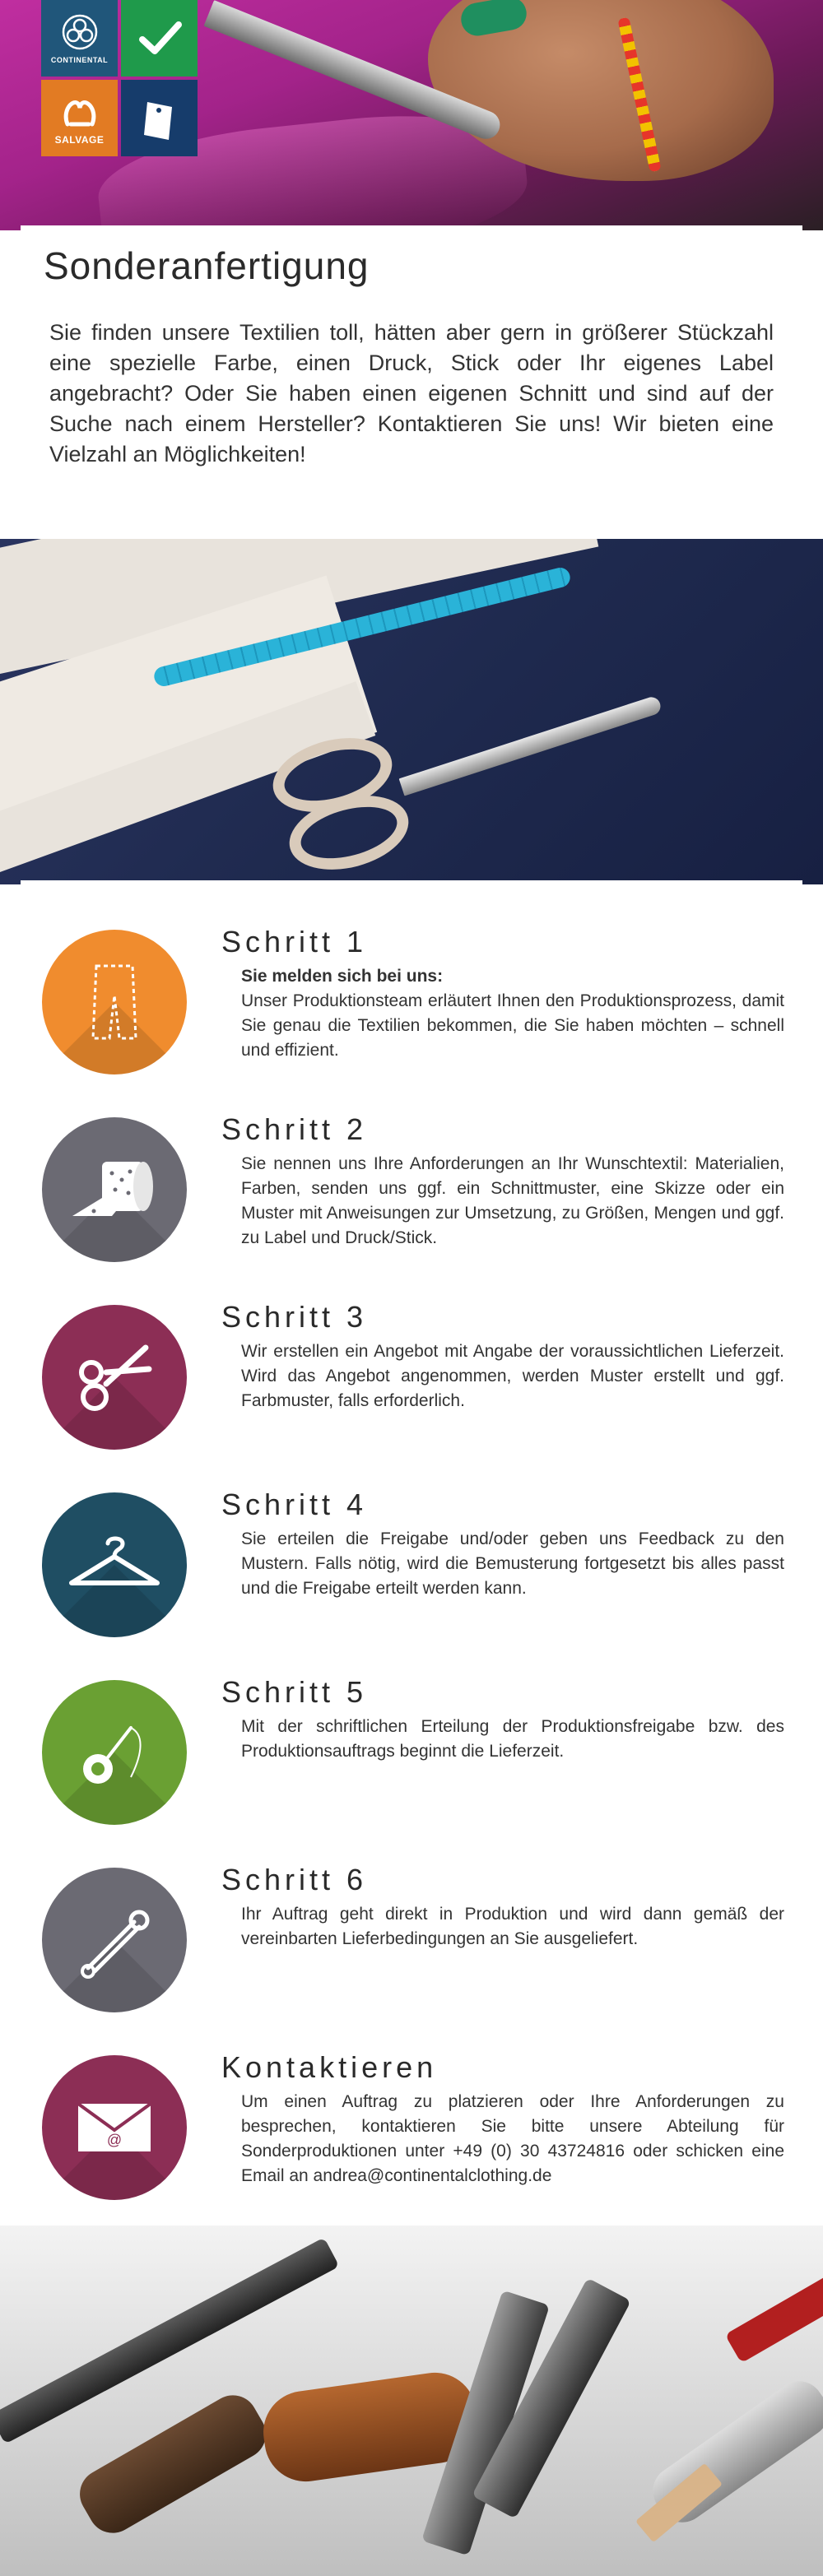  I want to click on salvage-label: SALVAGE, so click(79, 140).